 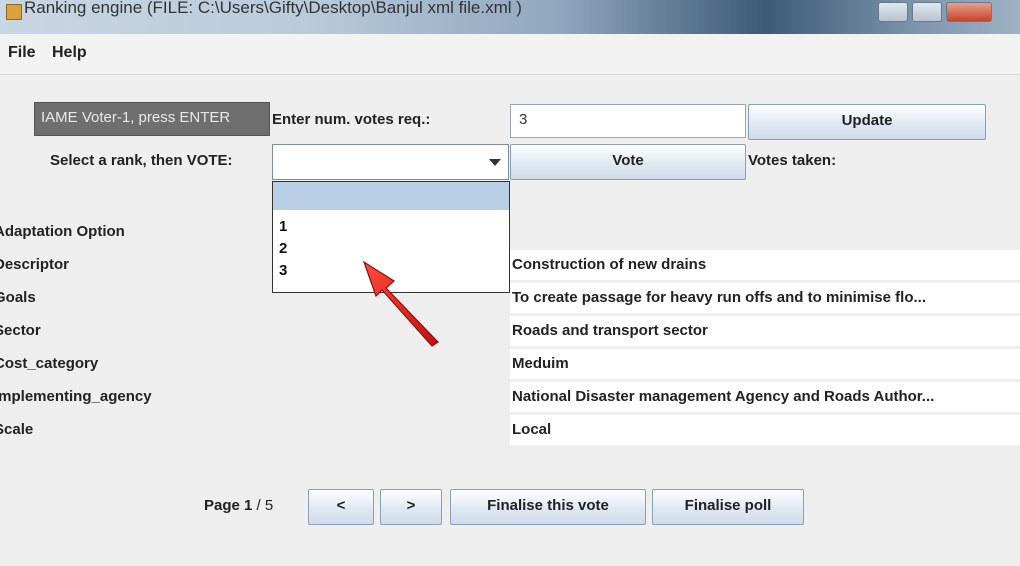 I want to click on attr-name-implementing-agency: Implementing_agency, so click(x=76, y=396).